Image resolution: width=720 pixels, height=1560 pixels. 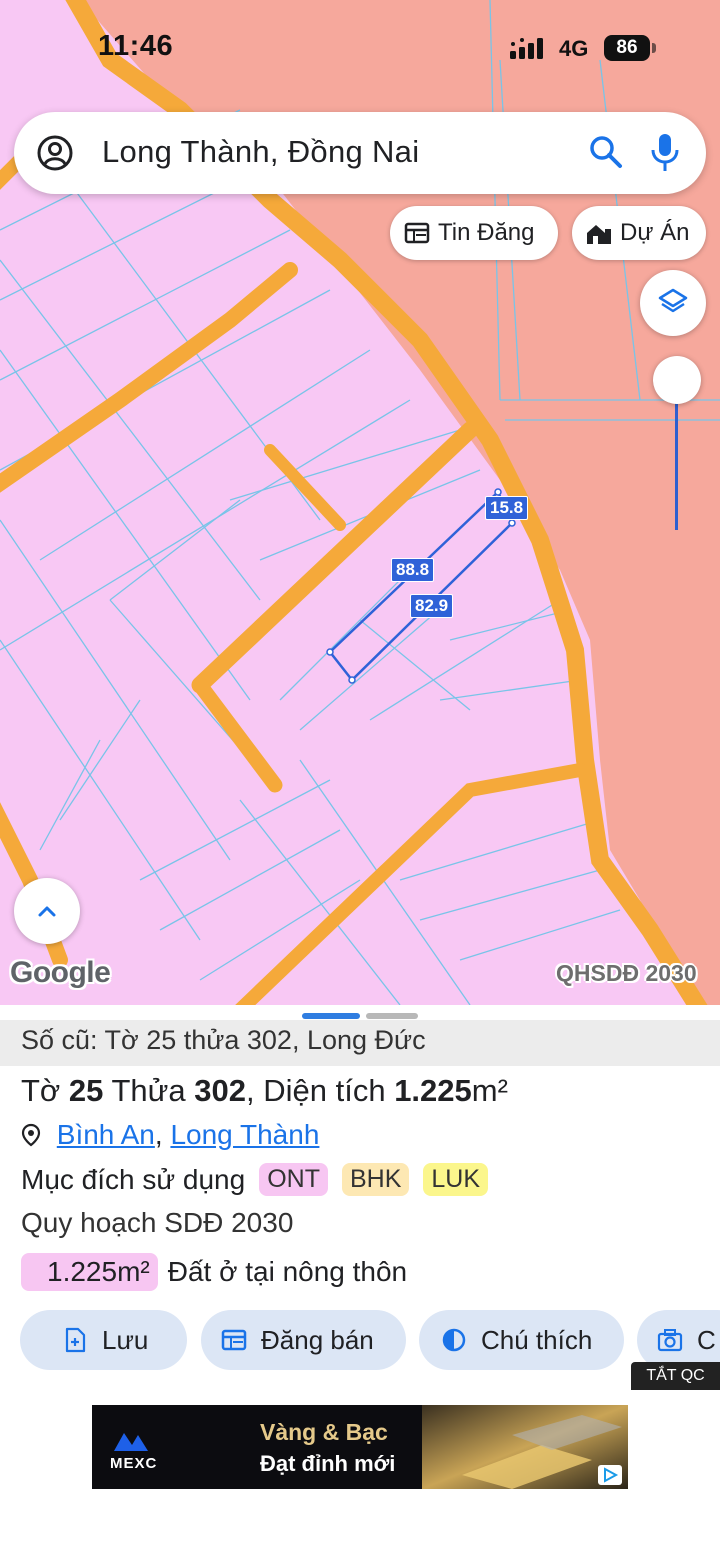 What do you see at coordinates (706, 1339) in the screenshot?
I see `capture-label: C` at bounding box center [706, 1339].